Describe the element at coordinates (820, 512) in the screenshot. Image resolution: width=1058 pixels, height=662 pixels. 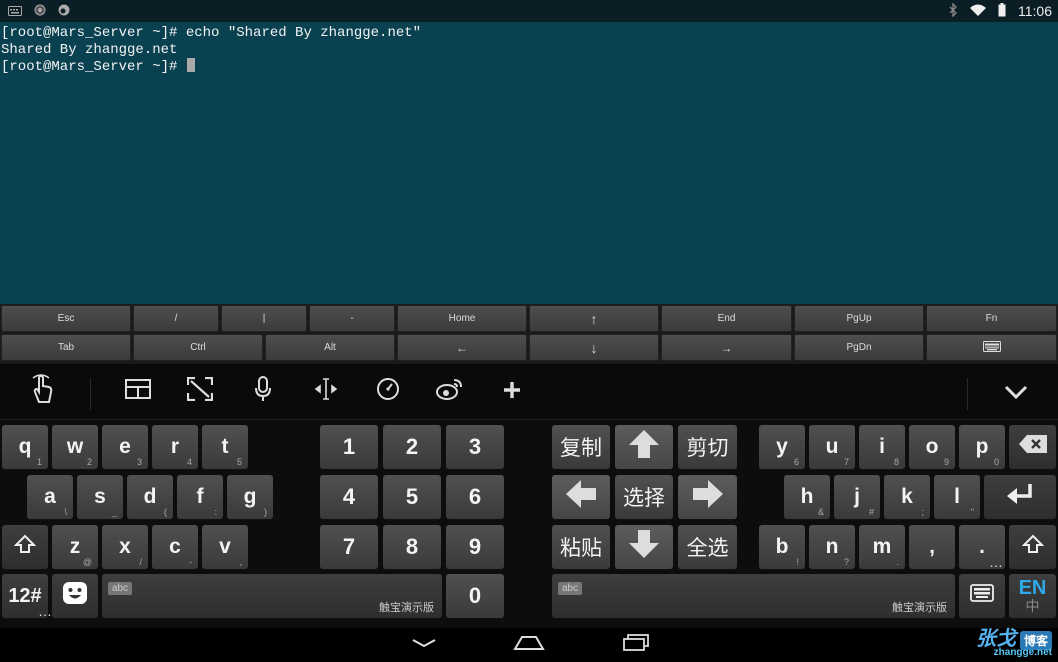
I see `key-sublabel: &` at that location.